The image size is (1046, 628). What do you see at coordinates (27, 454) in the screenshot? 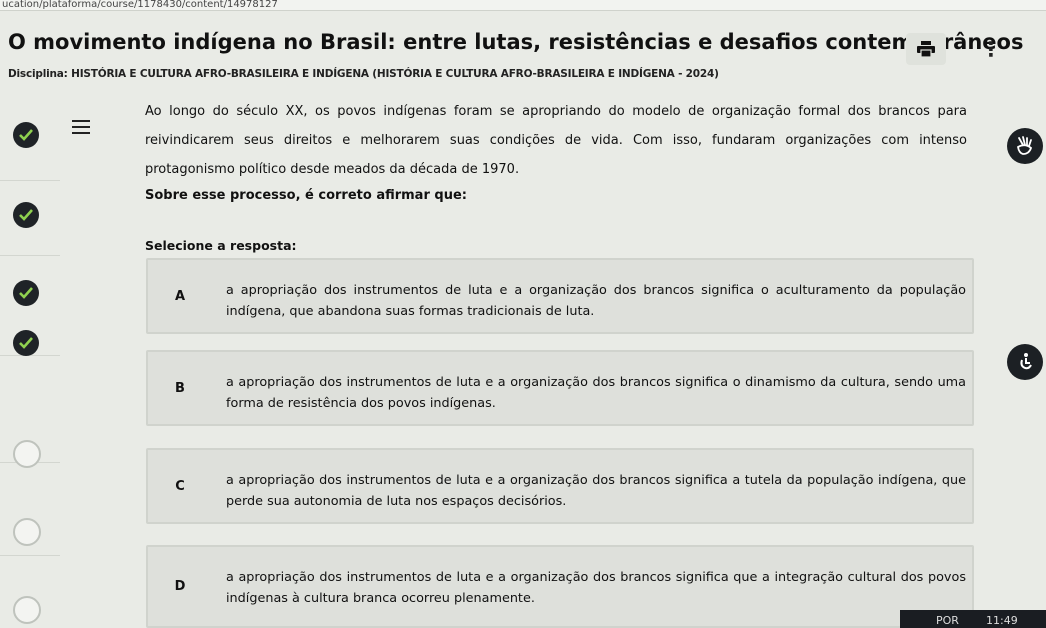
I see `step-5-empty-circle-icon` at bounding box center [27, 454].